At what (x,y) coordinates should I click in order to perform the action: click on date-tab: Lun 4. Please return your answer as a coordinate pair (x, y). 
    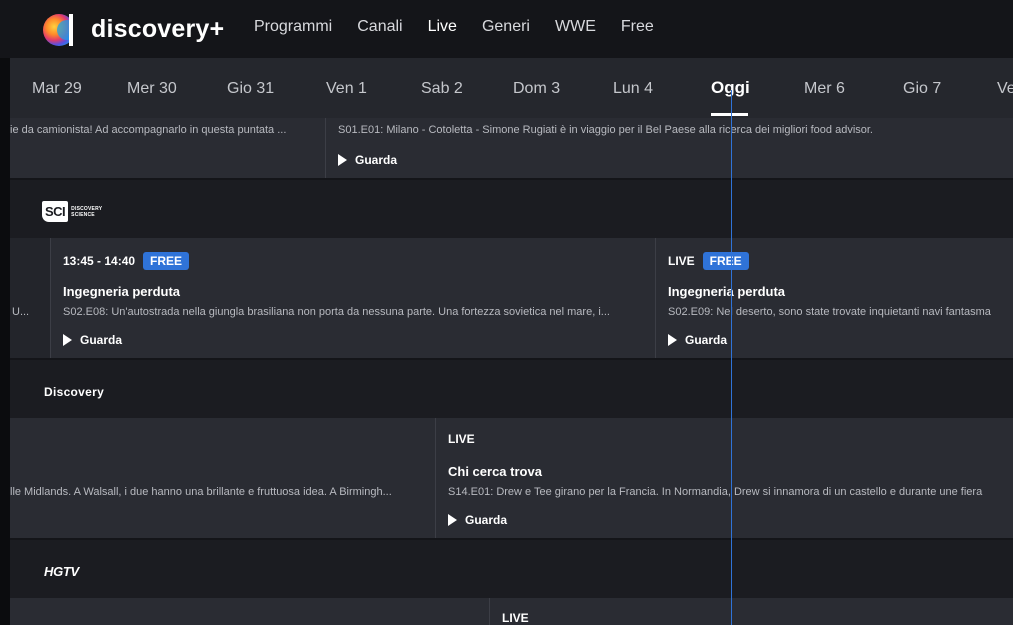
    Looking at the image, I should click on (633, 89).